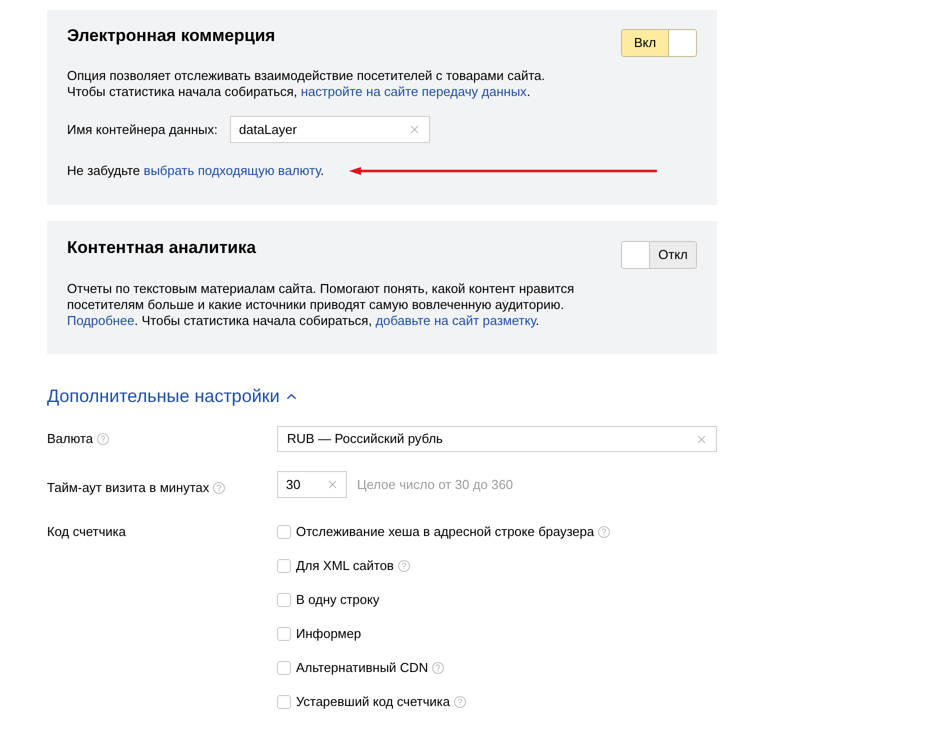  I want to click on description-text: Опция позволяет отслеживать взаимодействие посетителей с товарами сайта. Чтобы статистика начала собираться, настройте на сайте передачу данных., so click(306, 84).